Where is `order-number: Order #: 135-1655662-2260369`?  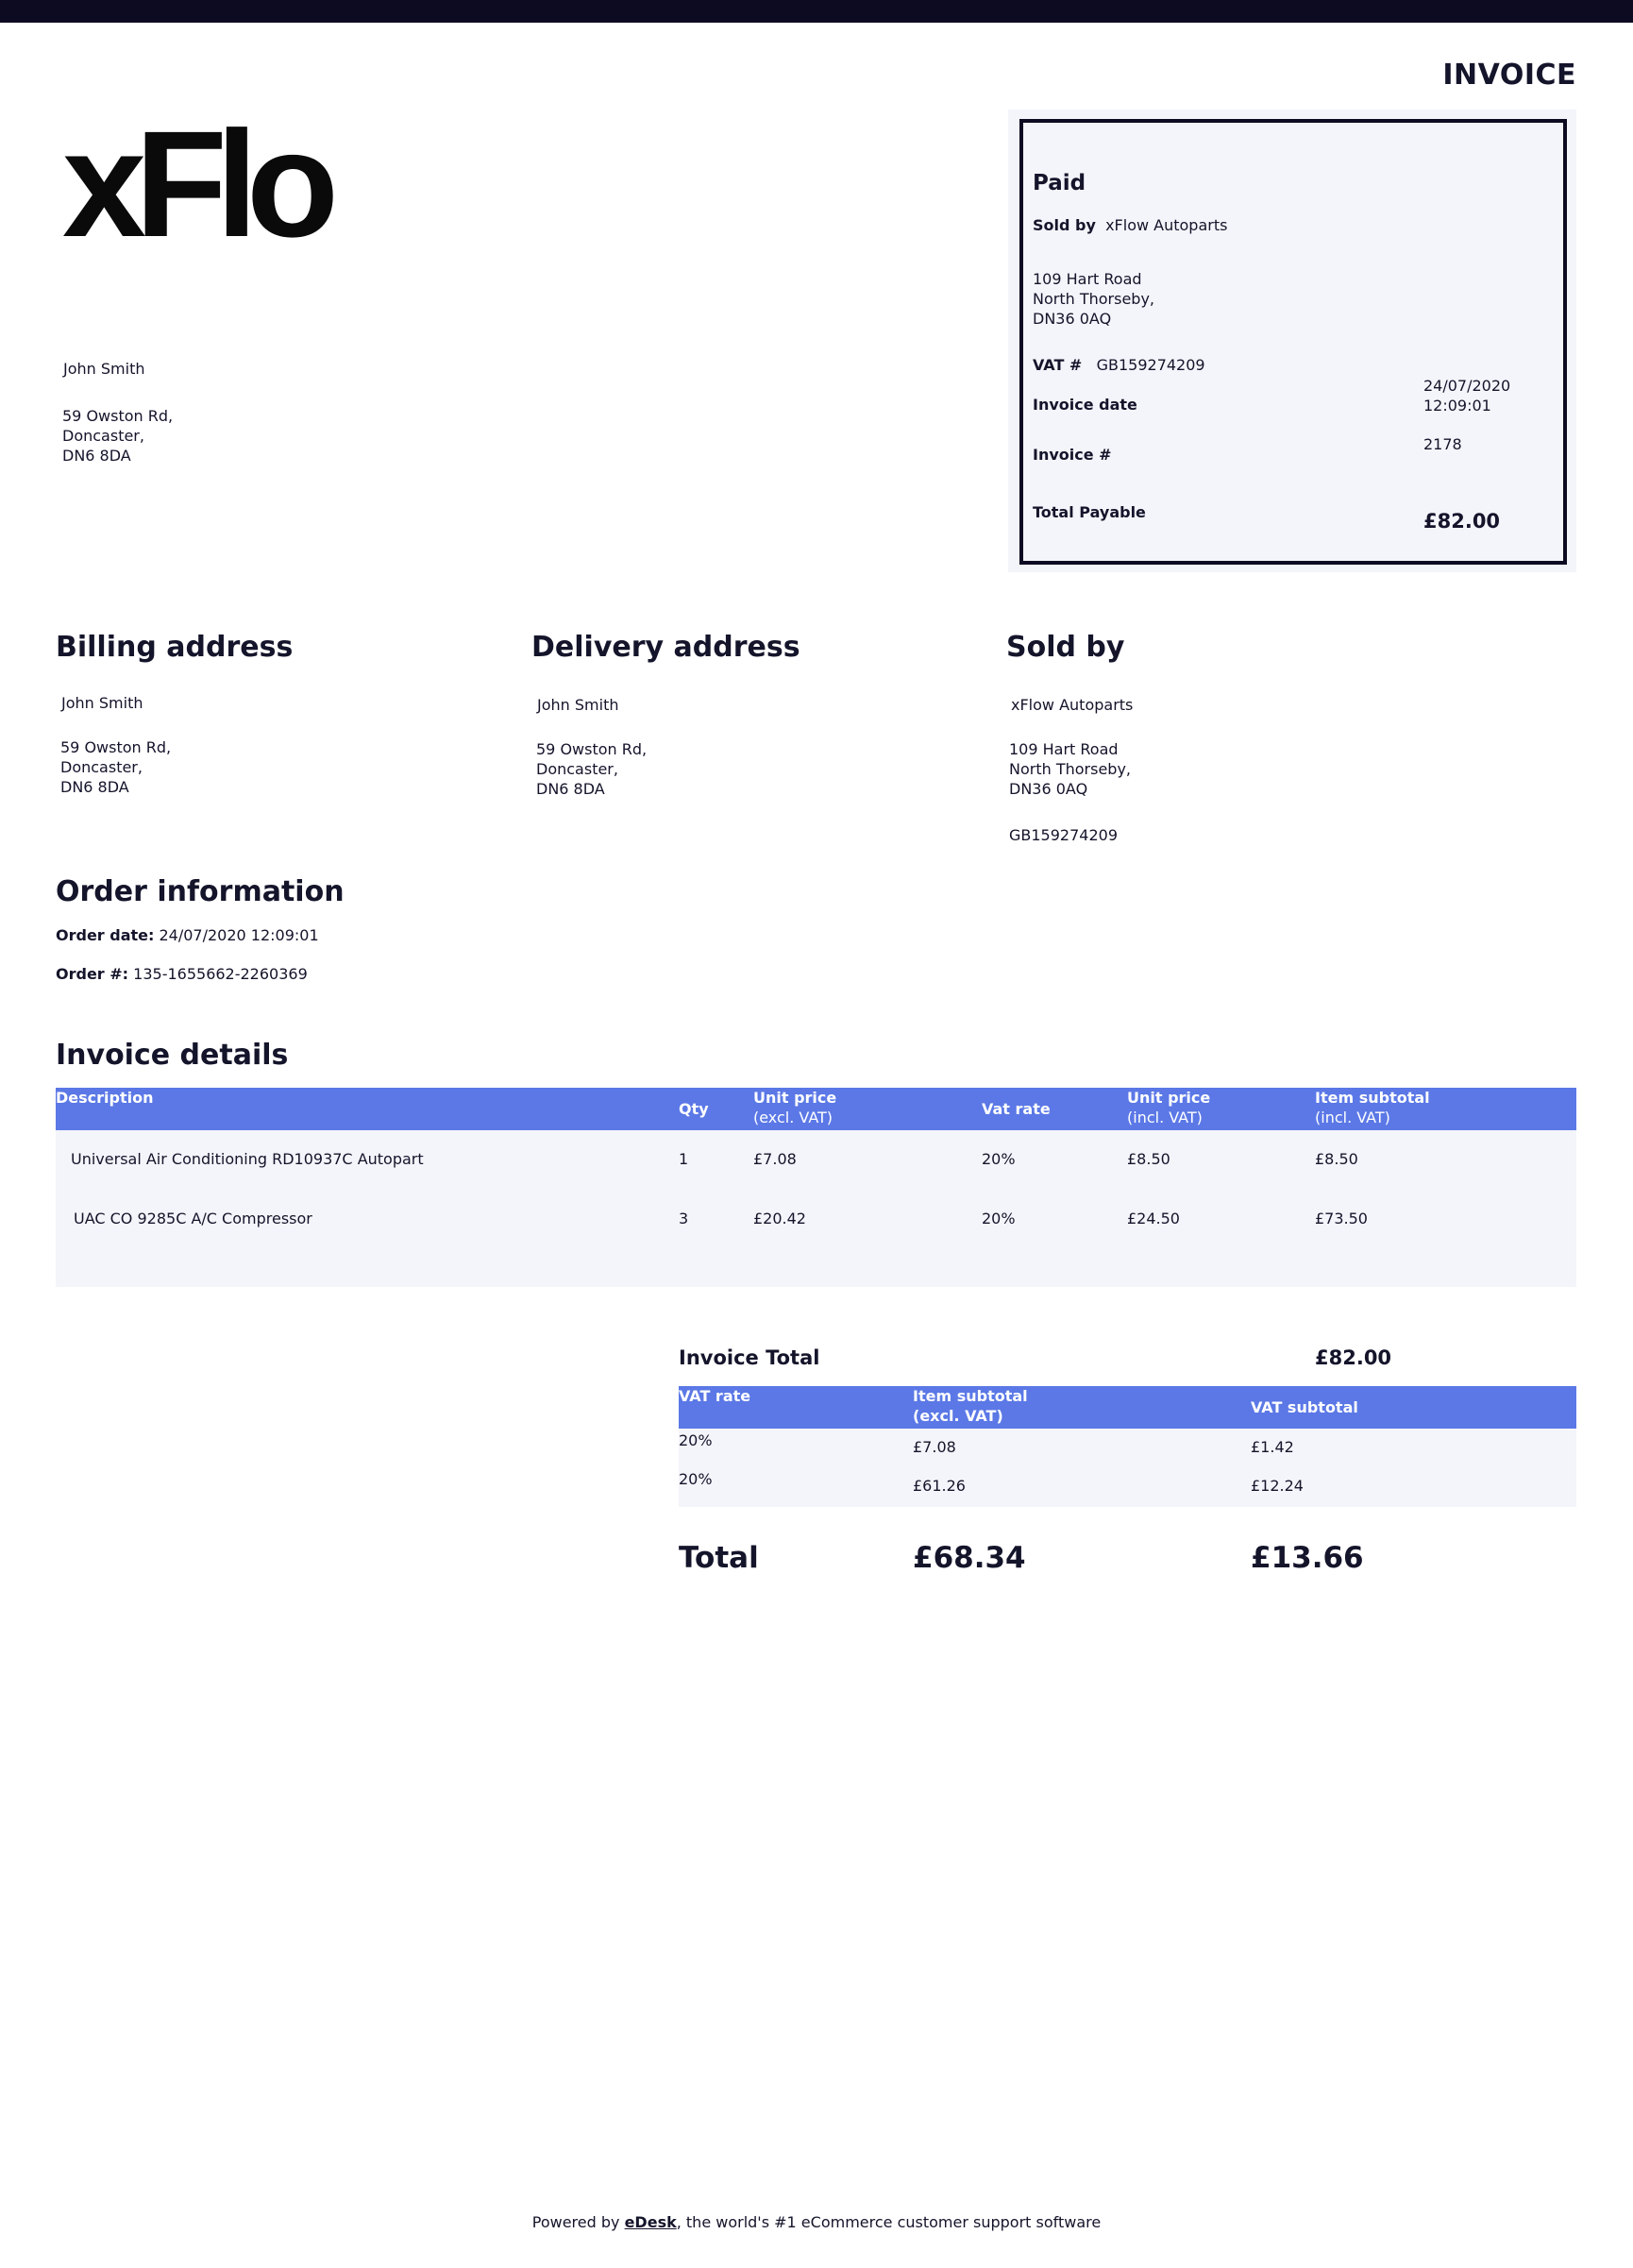
order-number: Order #: 135-1655662-2260369 is located at coordinates (182, 974).